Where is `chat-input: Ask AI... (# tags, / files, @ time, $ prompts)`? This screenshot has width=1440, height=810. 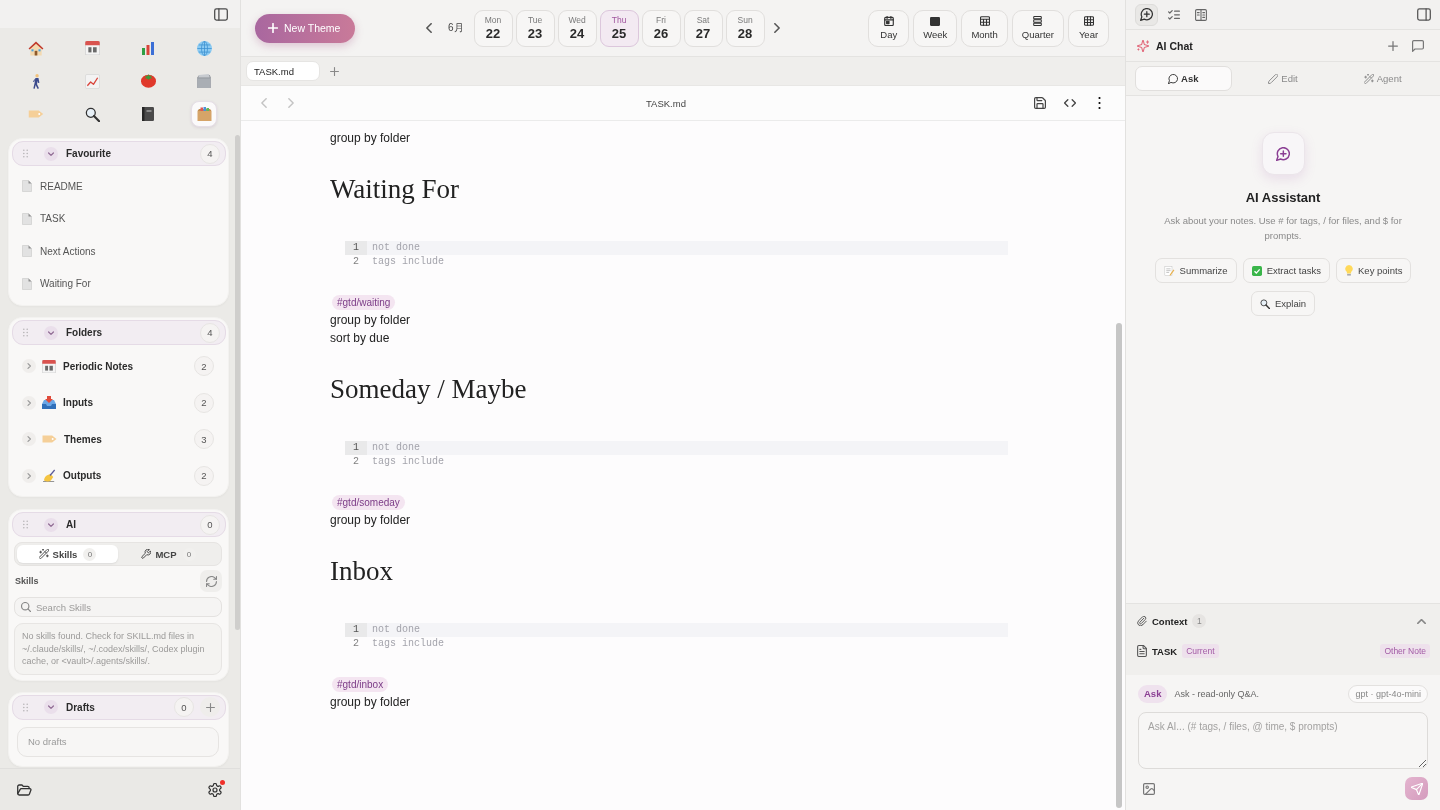 chat-input: Ask AI... (# tags, / files, @ time, $ prompts) is located at coordinates (1283, 740).